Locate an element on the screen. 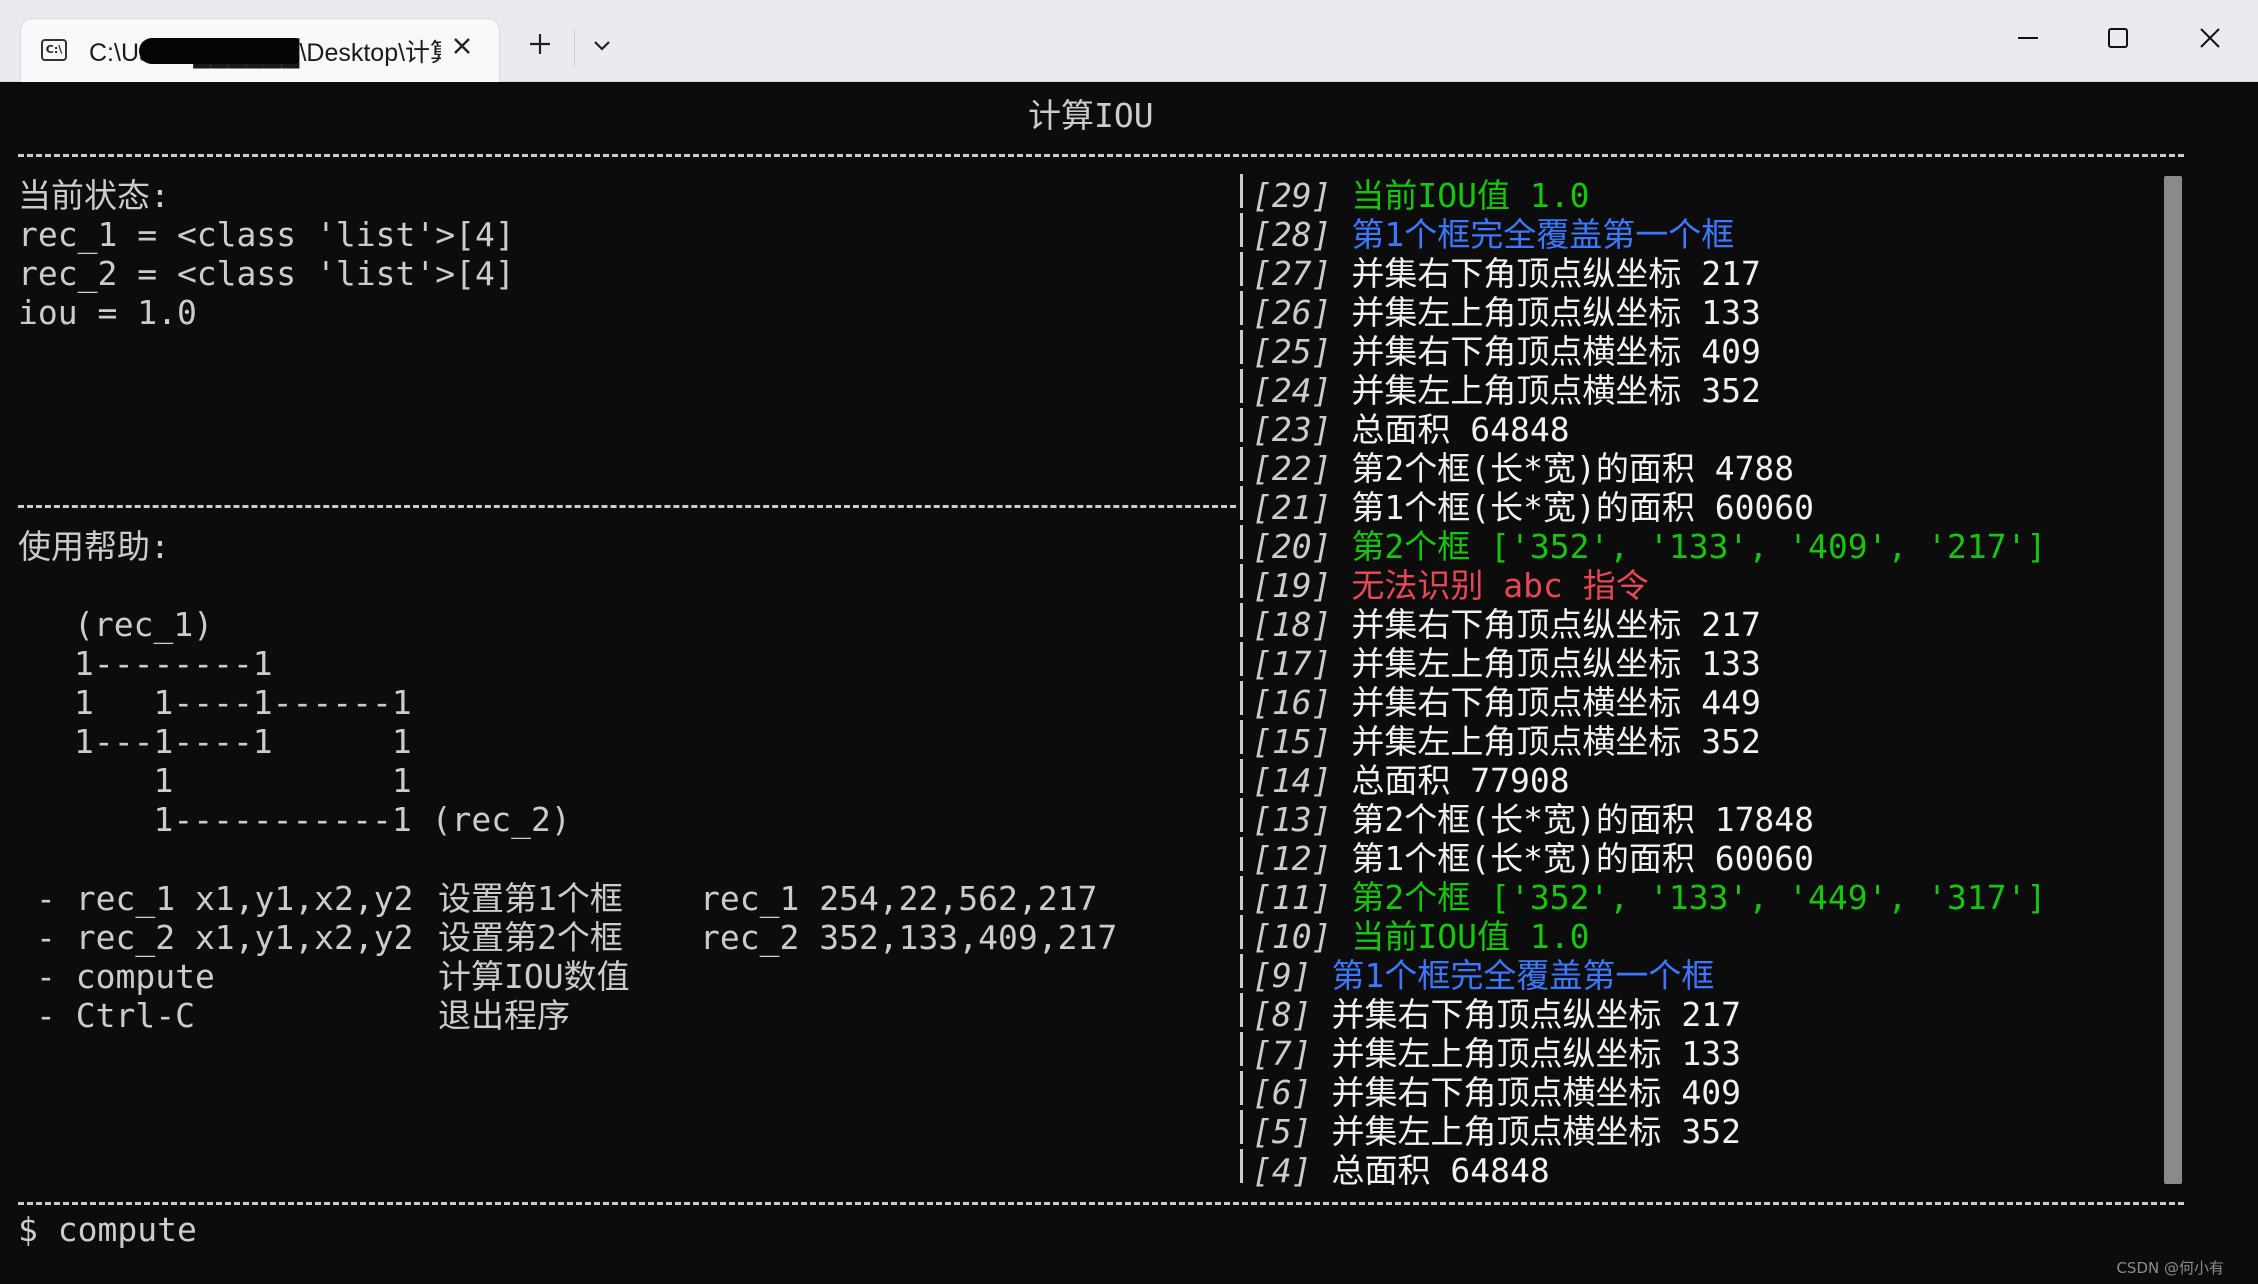 The image size is (2258, 1284). log-index: [20] is located at coordinates (1292, 546).